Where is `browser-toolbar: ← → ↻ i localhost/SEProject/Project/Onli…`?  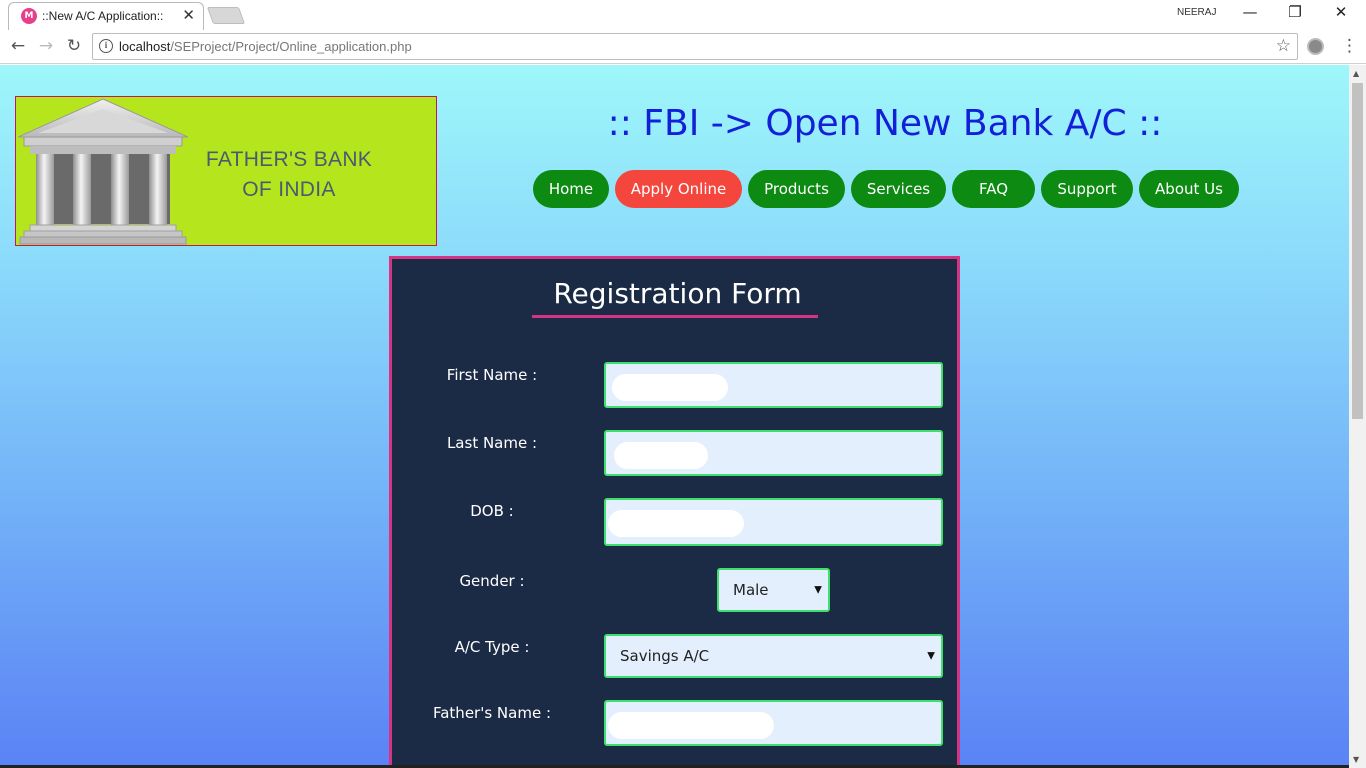 browser-toolbar: ← → ↻ i localhost/SEProject/Project/Onli… is located at coordinates (683, 47).